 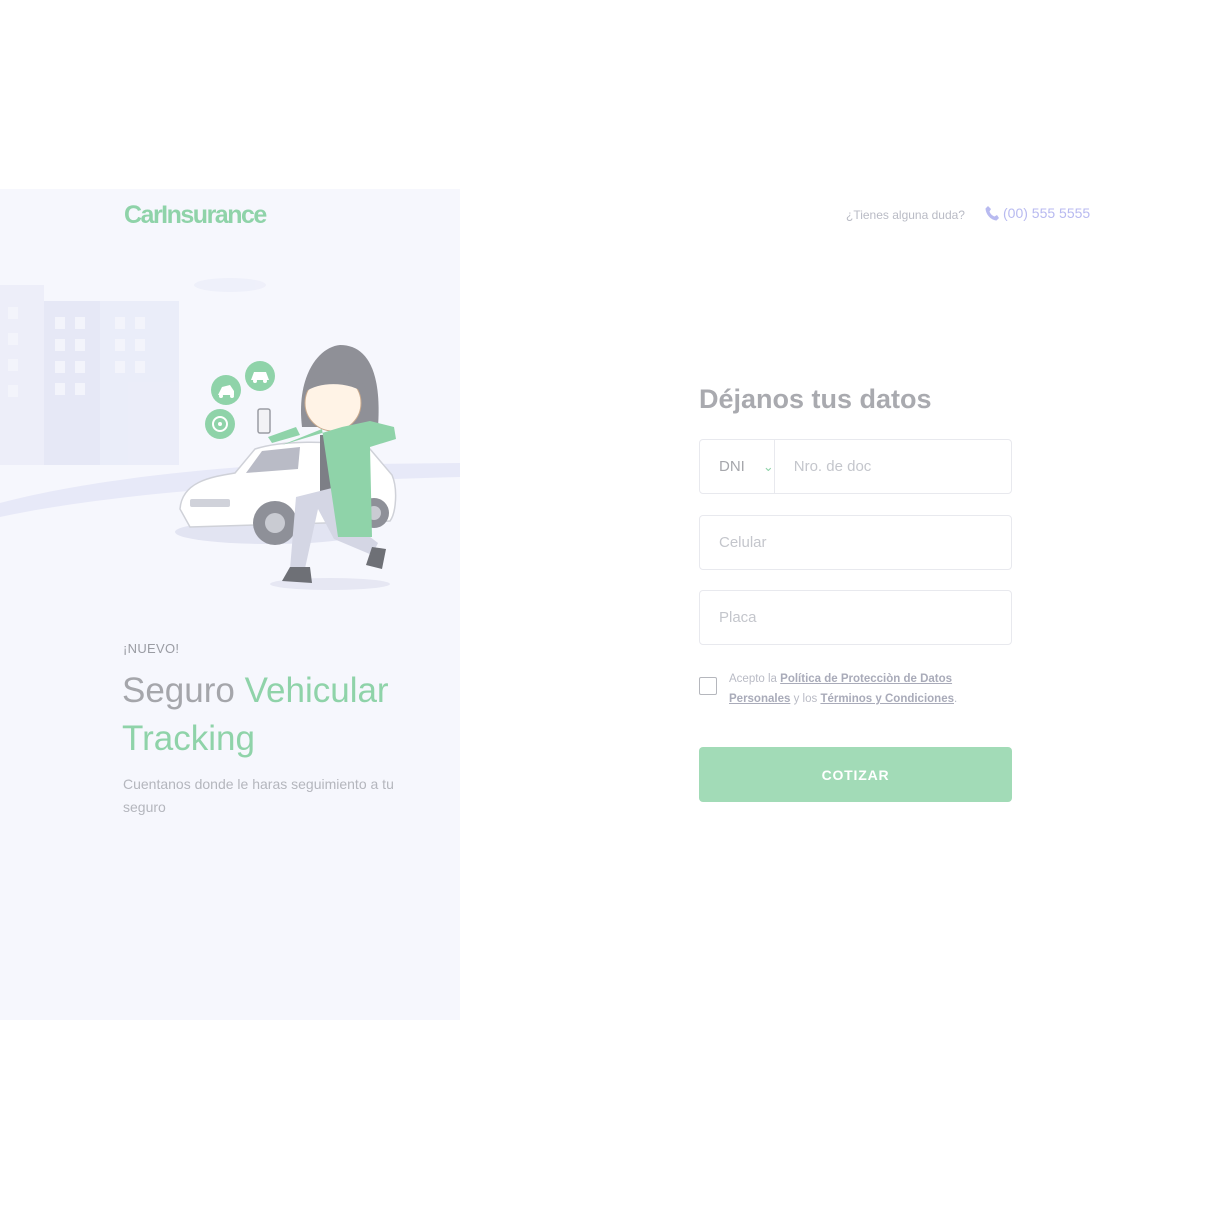 I want to click on help-text: ¿Tienes alguna duda?, so click(x=905, y=215).